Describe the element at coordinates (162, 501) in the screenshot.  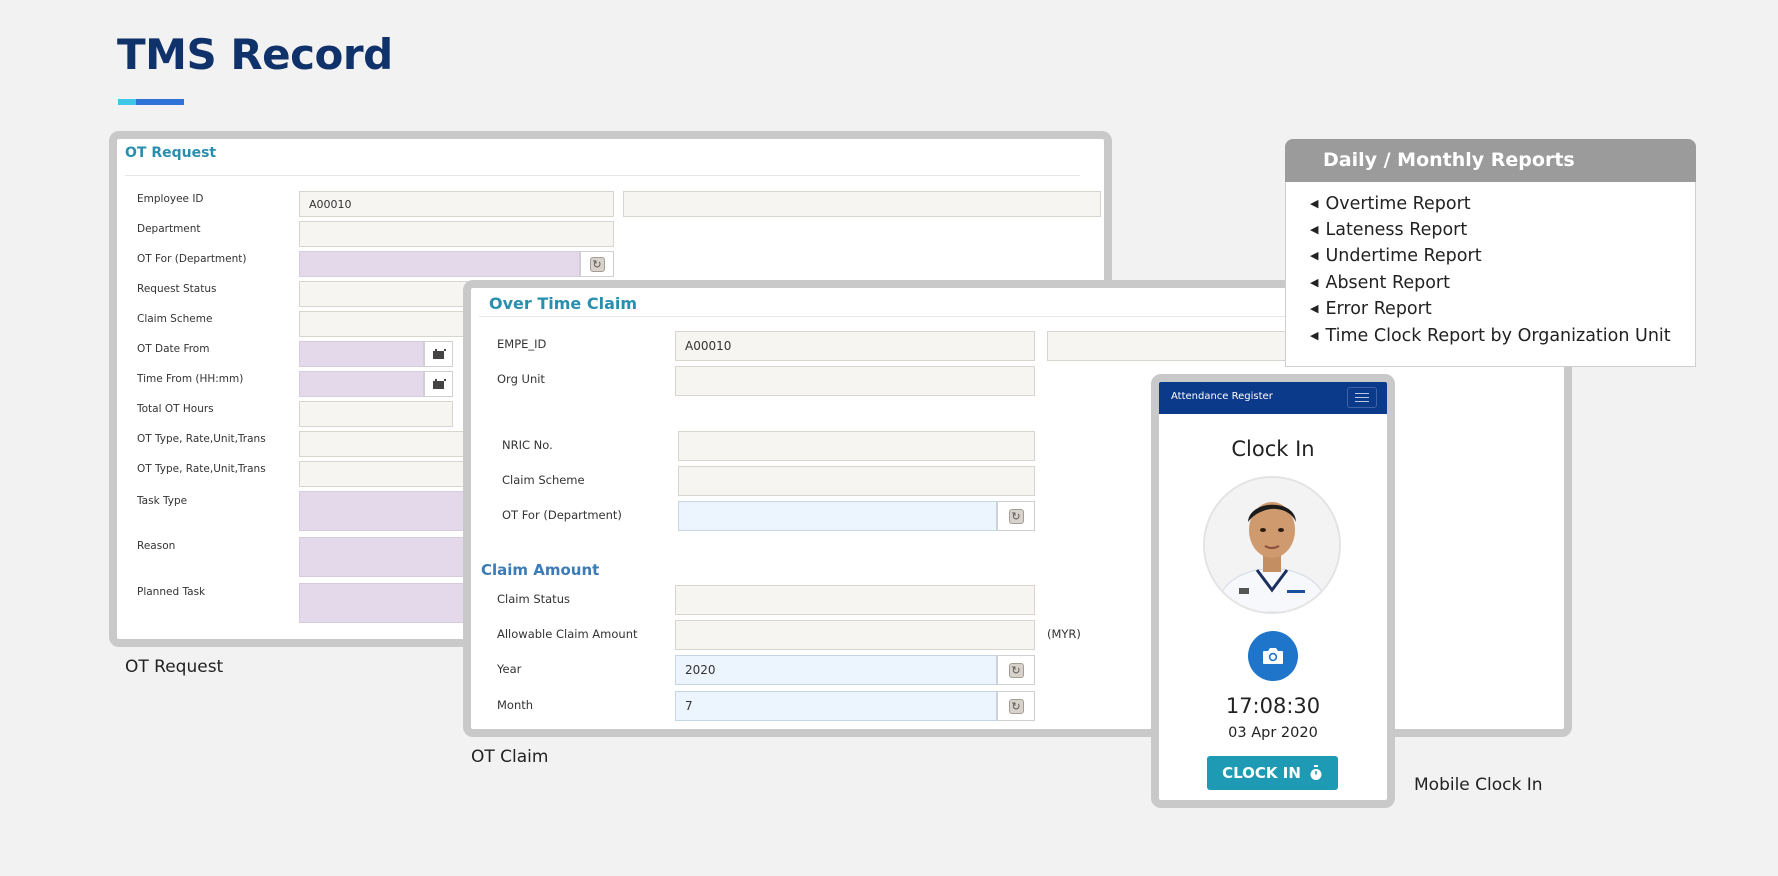
I see `task-type-label: Task Type` at that location.